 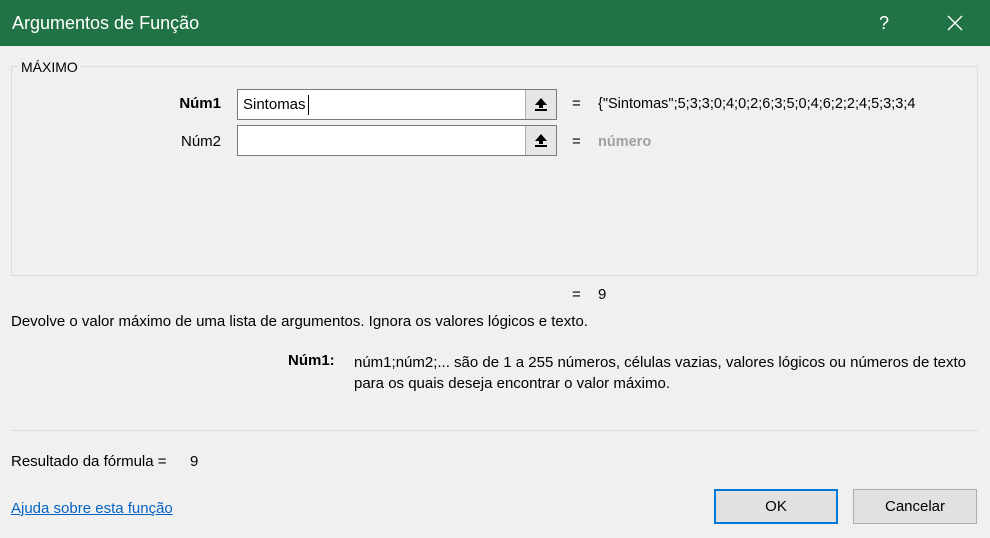 I want to click on arg1-input-value: Sintomas, so click(x=274, y=104).